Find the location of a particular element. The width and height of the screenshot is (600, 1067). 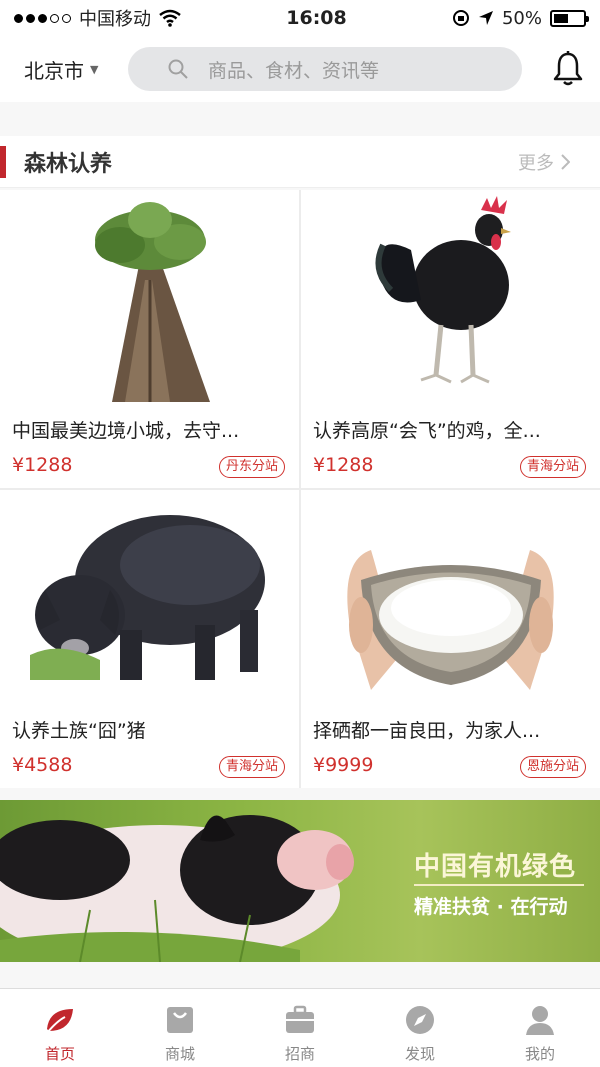

tree-image is located at coordinates (152, 302).